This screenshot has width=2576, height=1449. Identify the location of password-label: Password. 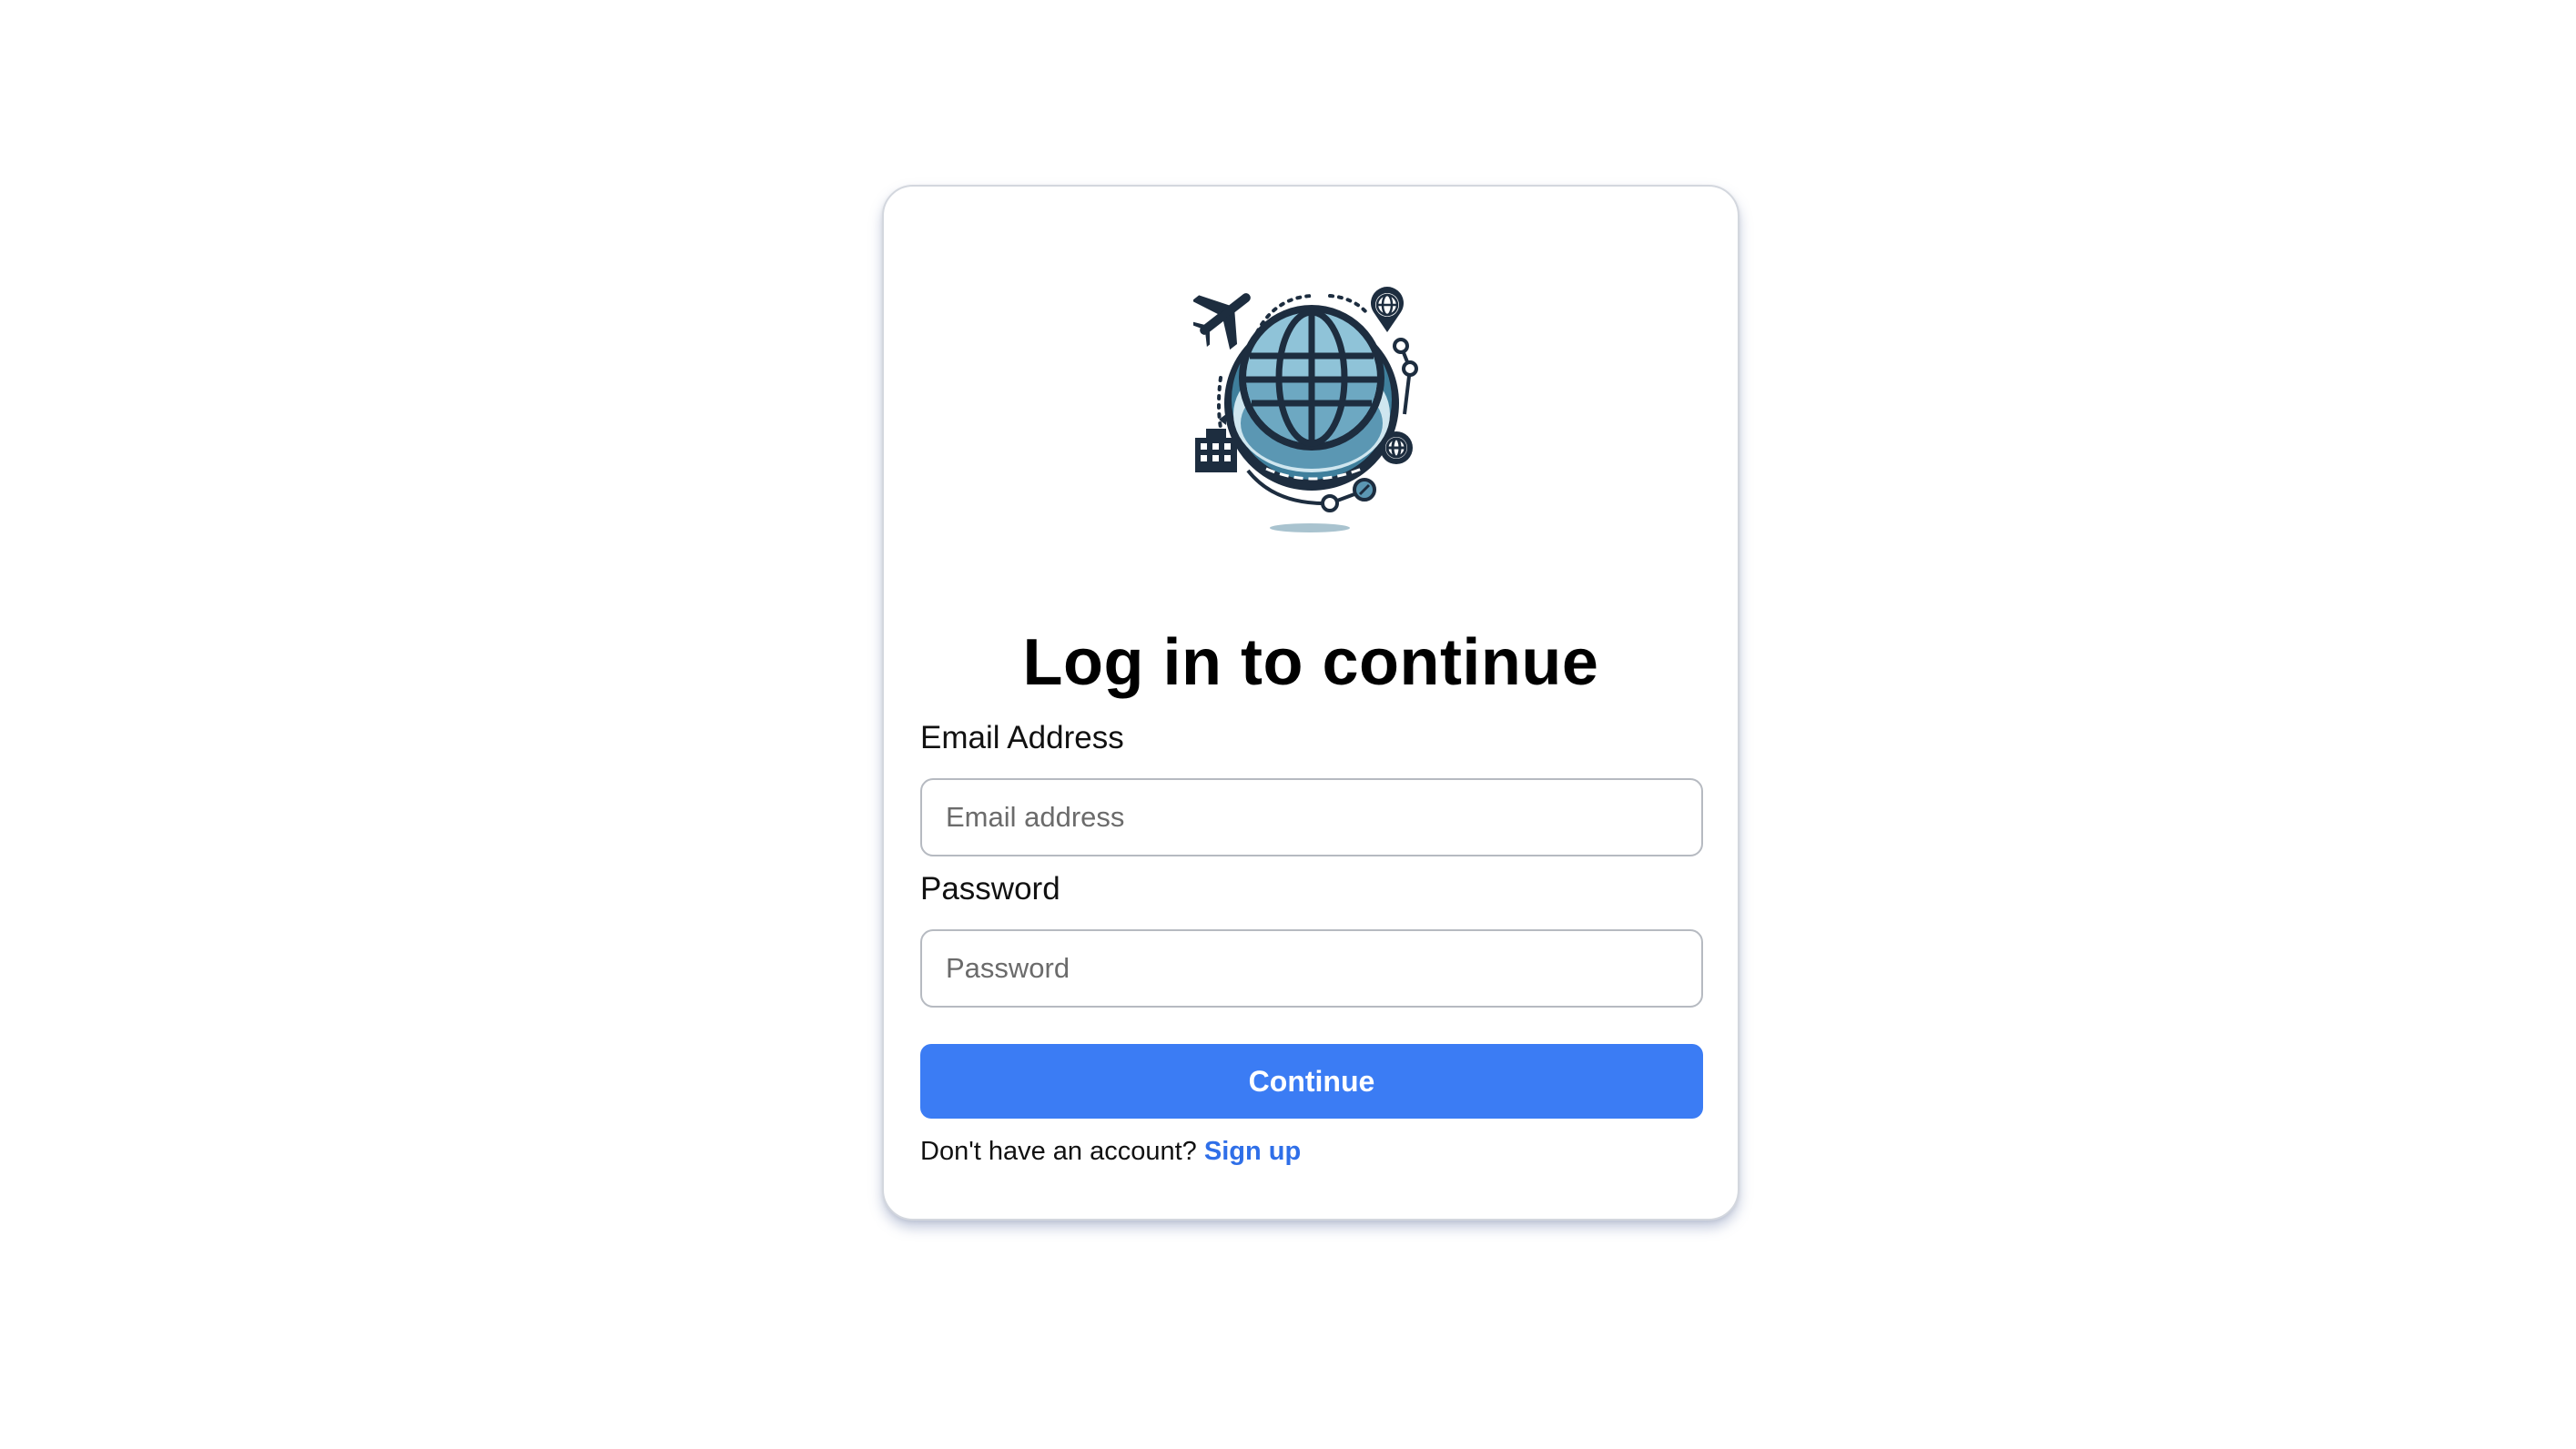
(990, 889).